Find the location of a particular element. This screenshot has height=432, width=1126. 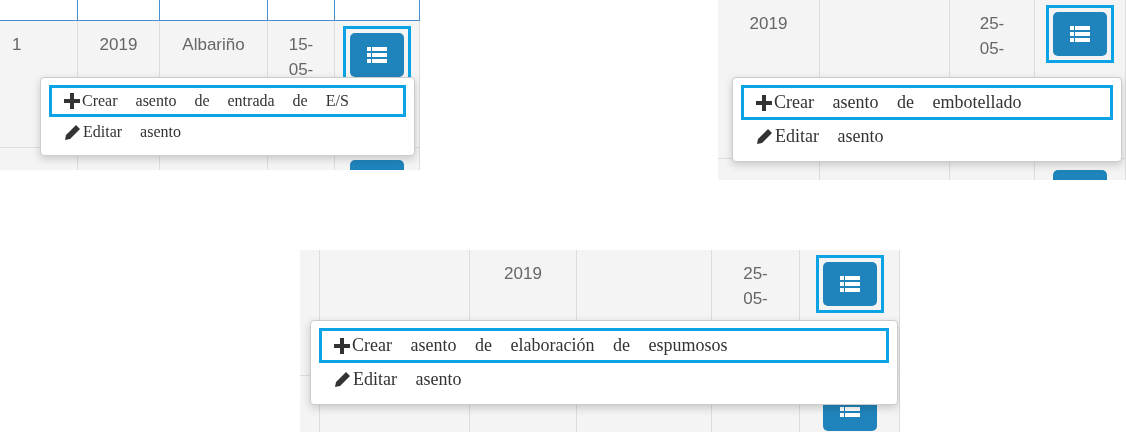

menu-item: Crear asento de entrada de E/S is located at coordinates (227, 101).